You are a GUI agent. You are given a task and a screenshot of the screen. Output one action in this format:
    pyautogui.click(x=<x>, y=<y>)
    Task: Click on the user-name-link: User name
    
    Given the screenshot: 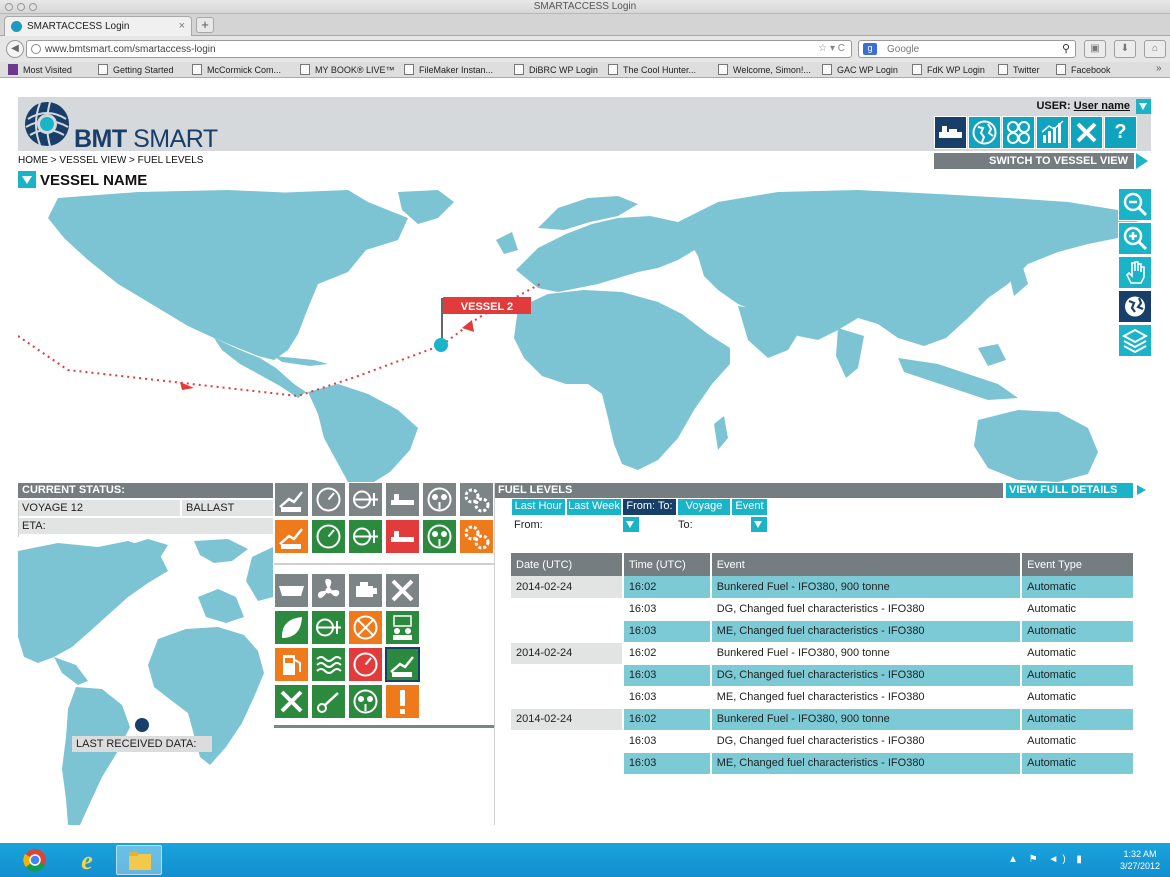 What is the action you would take?
    pyautogui.click(x=1102, y=106)
    